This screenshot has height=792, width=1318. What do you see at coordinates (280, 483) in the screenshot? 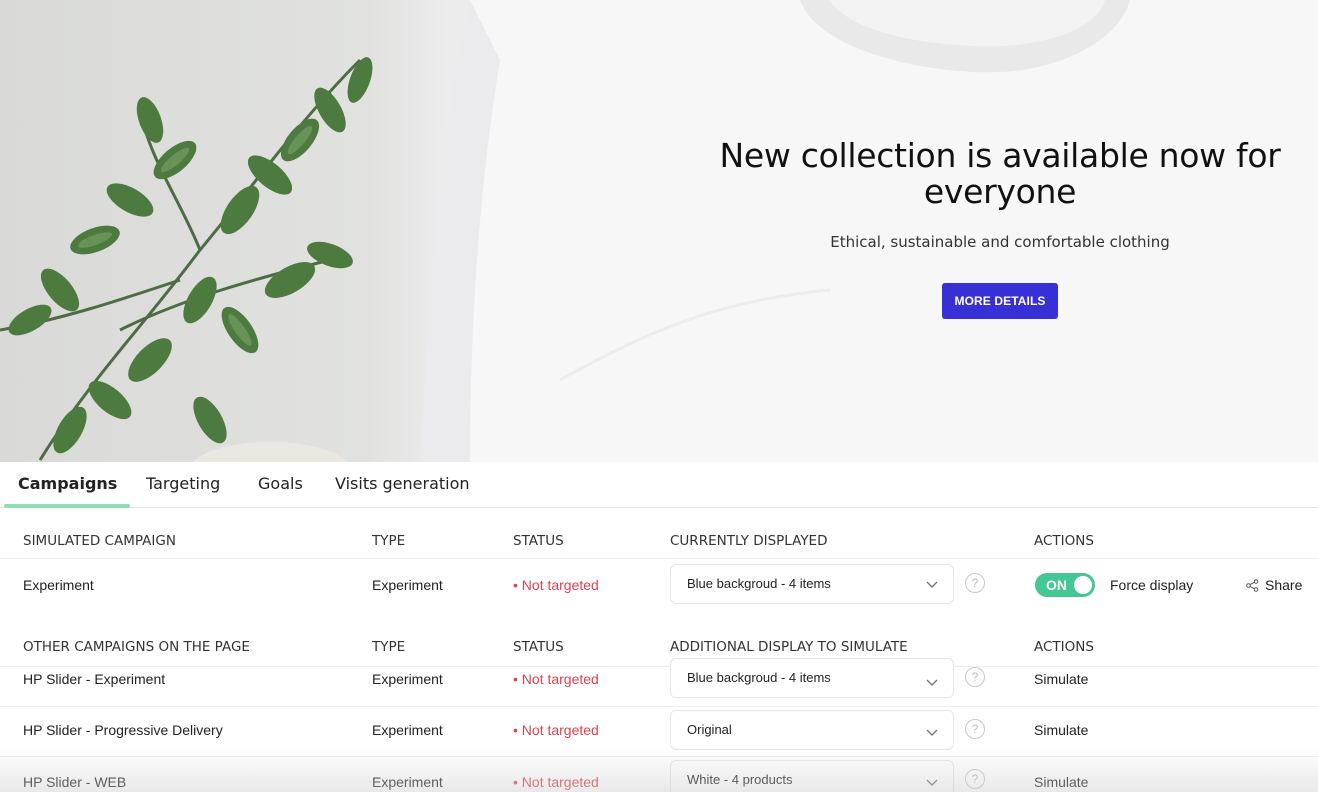
I see `tab-goals: Goals` at bounding box center [280, 483].